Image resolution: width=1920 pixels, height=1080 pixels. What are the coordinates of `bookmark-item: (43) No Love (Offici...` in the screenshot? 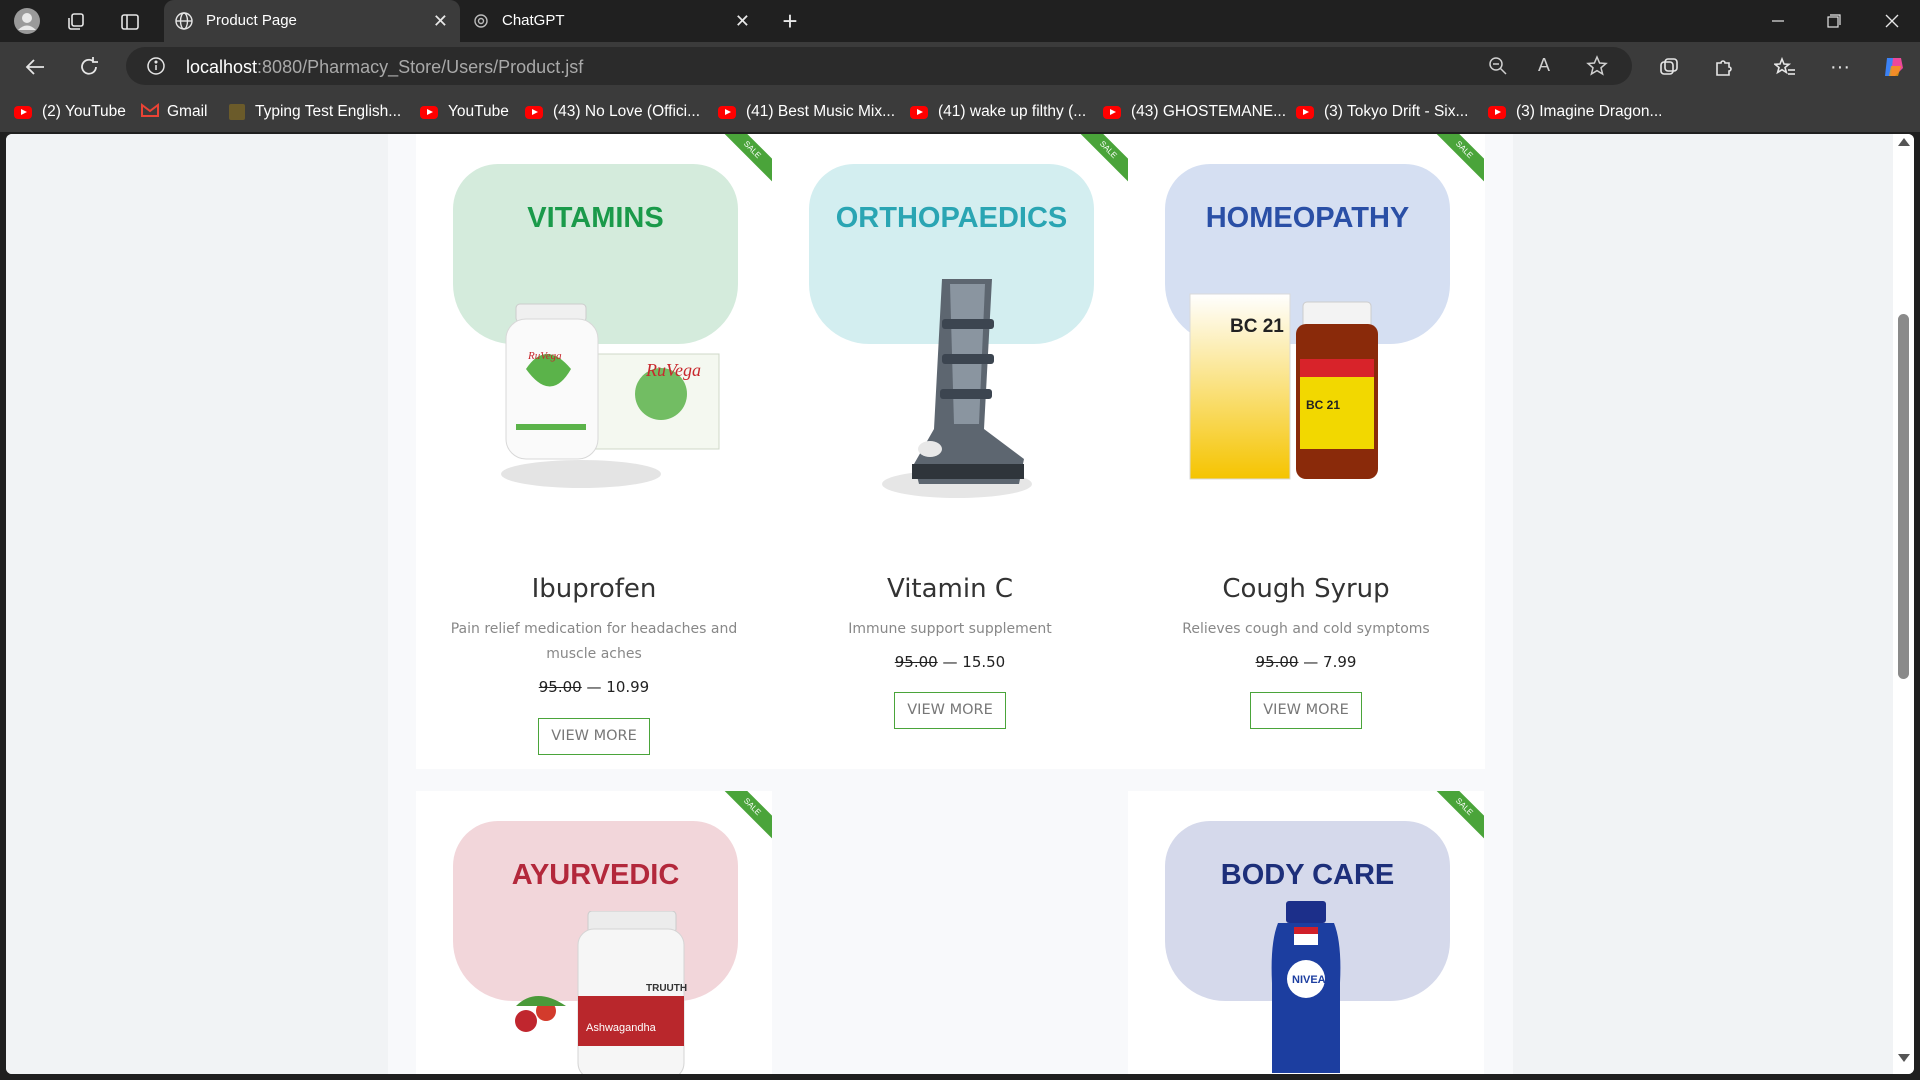 It's located at (612, 112).